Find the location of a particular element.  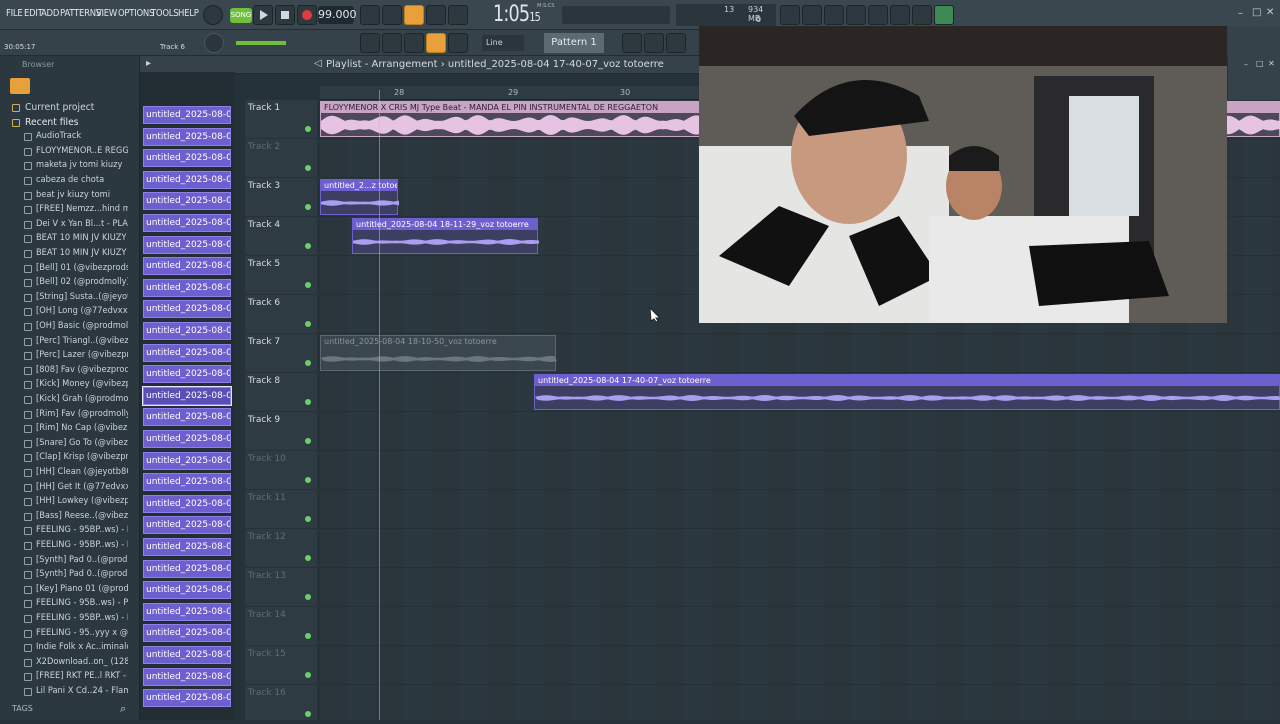

track-header: Track 8 is located at coordinates (281, 392).